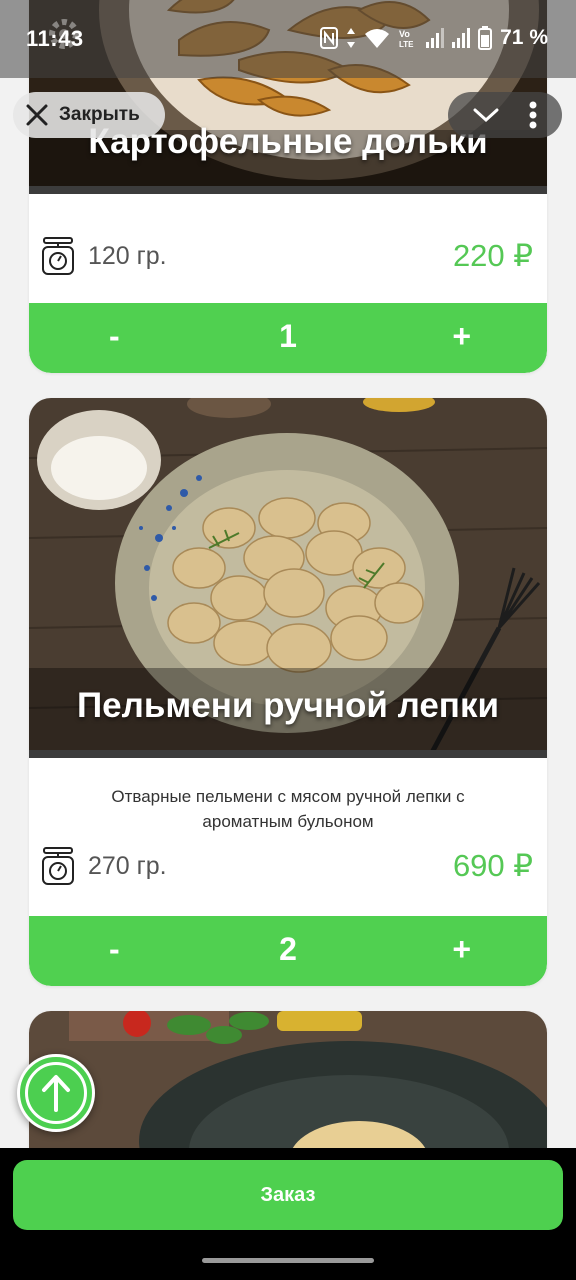  What do you see at coordinates (288, 1195) in the screenshot?
I see `order-button: Заказ` at bounding box center [288, 1195].